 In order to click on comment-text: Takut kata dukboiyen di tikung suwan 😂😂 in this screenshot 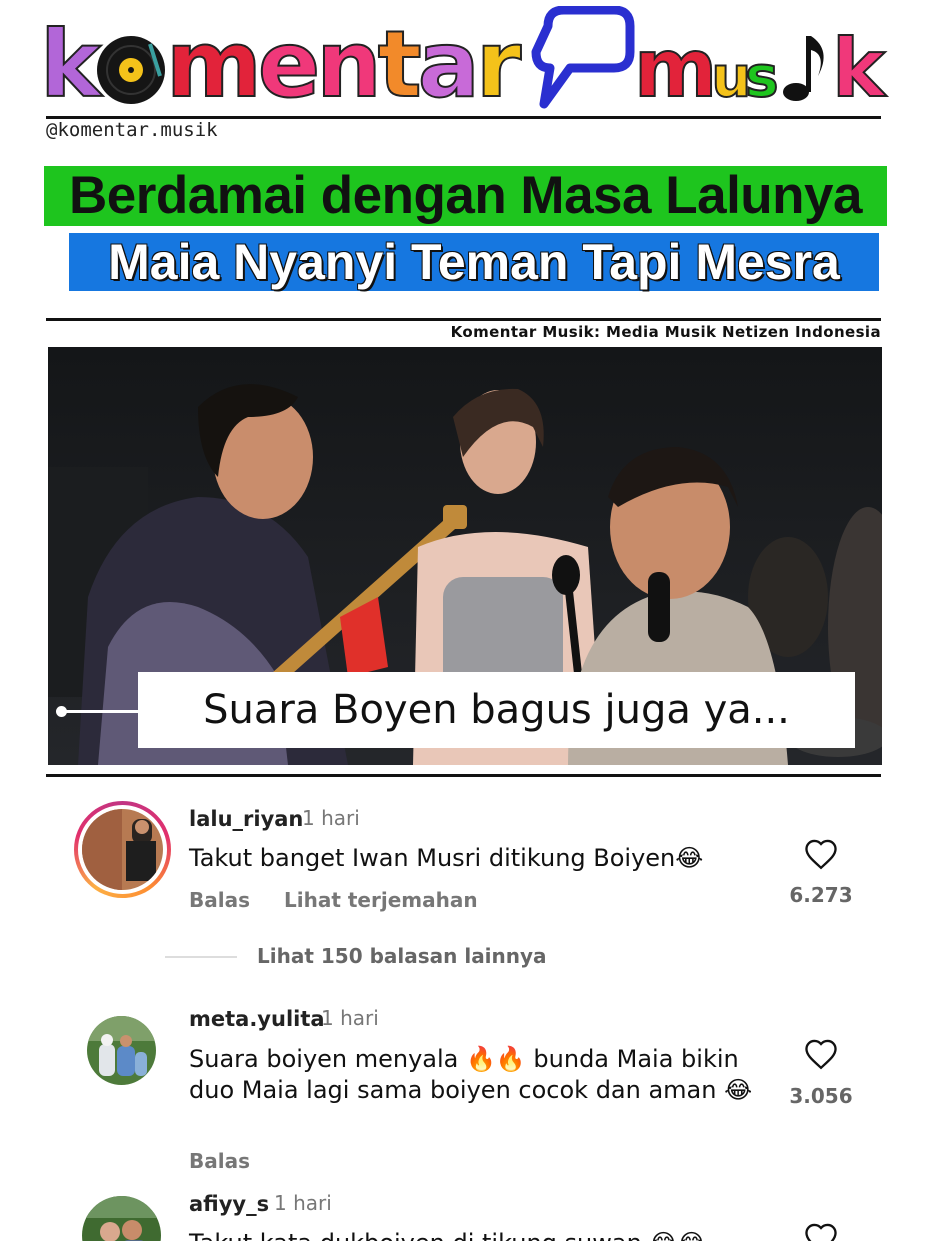, I will do `click(479, 1234)`.